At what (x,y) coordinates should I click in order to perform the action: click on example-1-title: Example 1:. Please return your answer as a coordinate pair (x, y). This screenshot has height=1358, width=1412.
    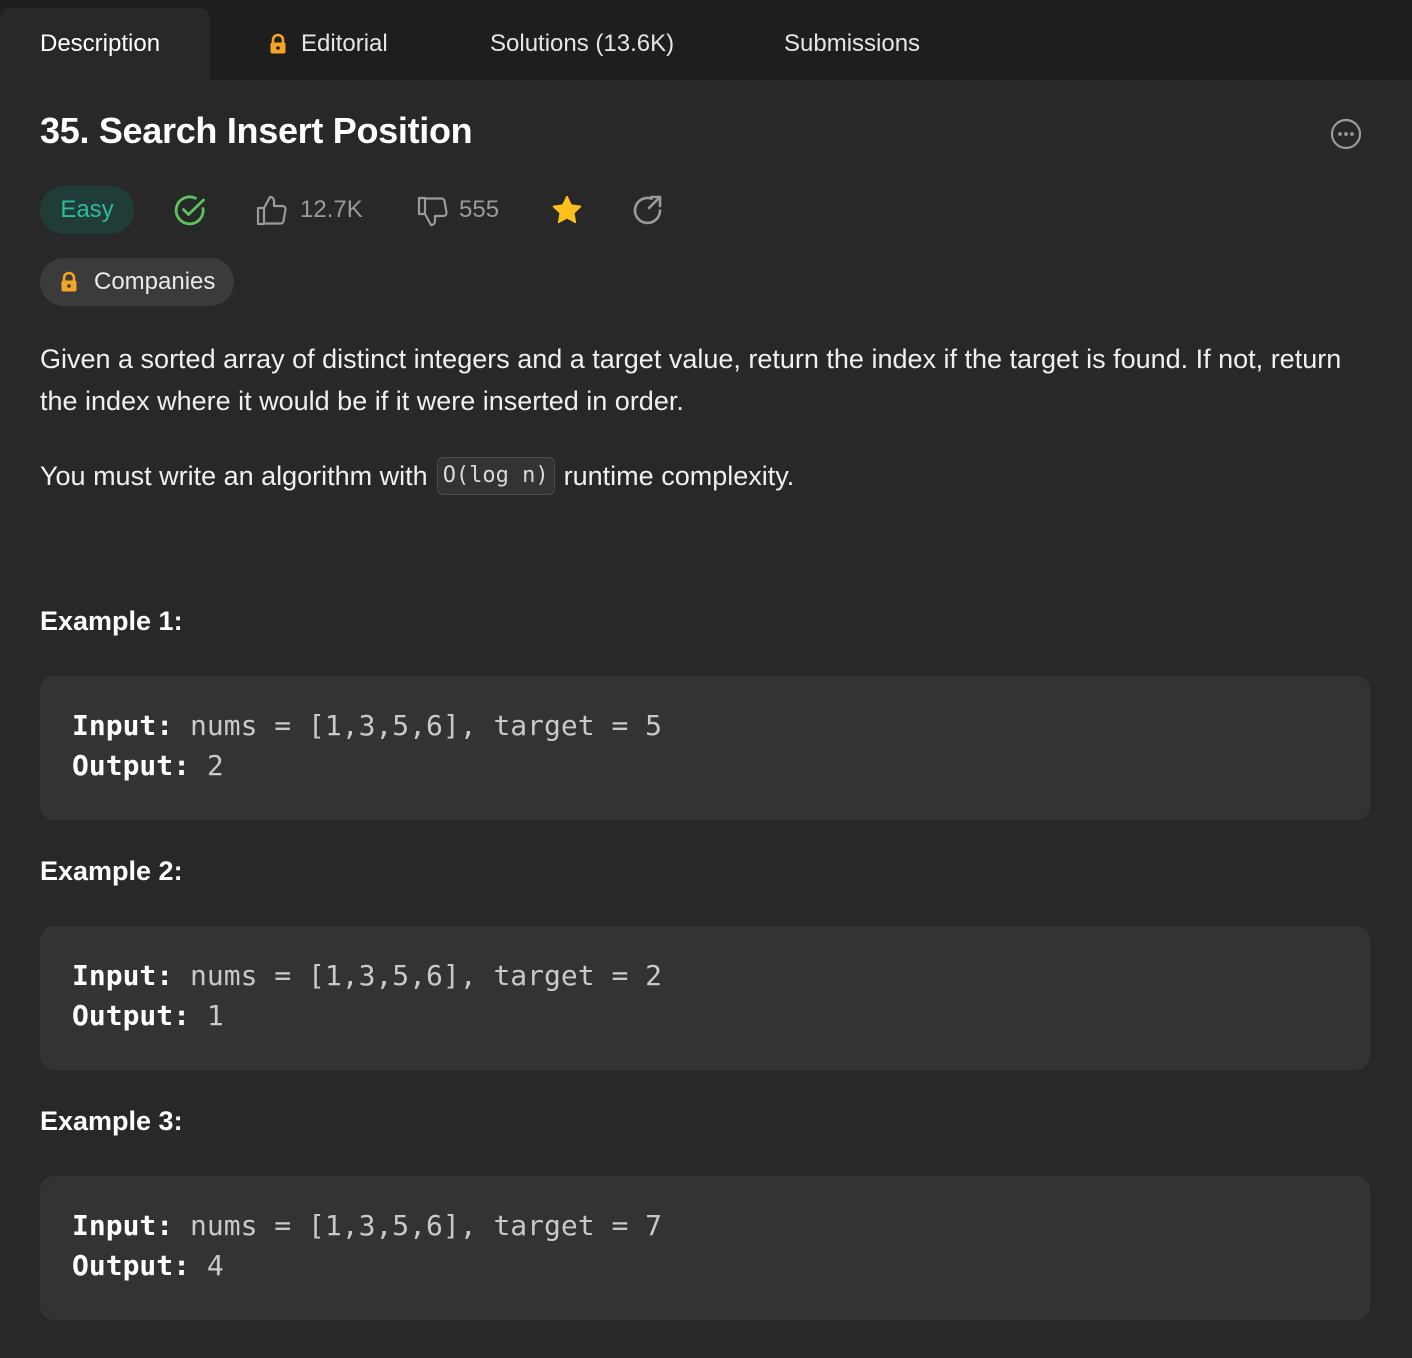
    Looking at the image, I should click on (111, 621).